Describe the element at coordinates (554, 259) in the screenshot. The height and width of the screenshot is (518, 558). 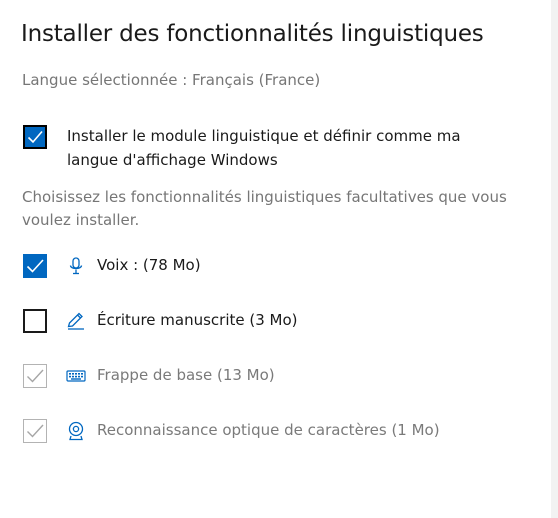
I see `window-edge` at that location.